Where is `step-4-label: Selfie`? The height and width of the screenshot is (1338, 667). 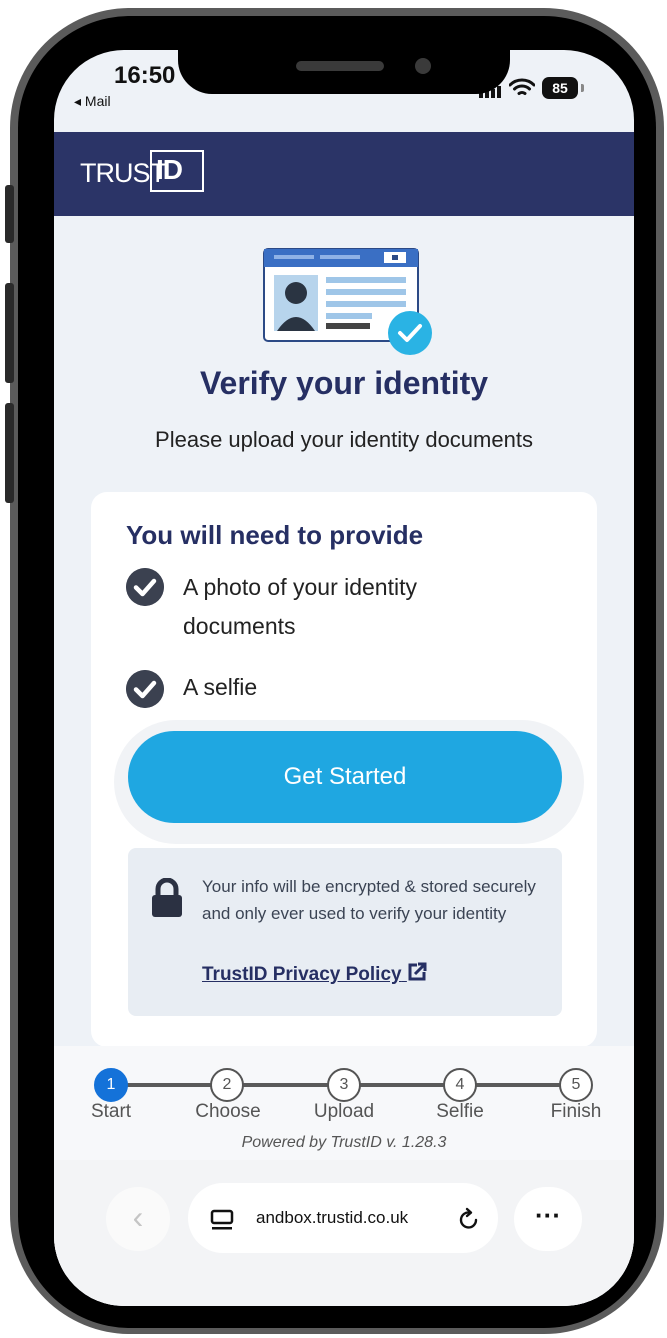 step-4-label: Selfie is located at coordinates (460, 1111).